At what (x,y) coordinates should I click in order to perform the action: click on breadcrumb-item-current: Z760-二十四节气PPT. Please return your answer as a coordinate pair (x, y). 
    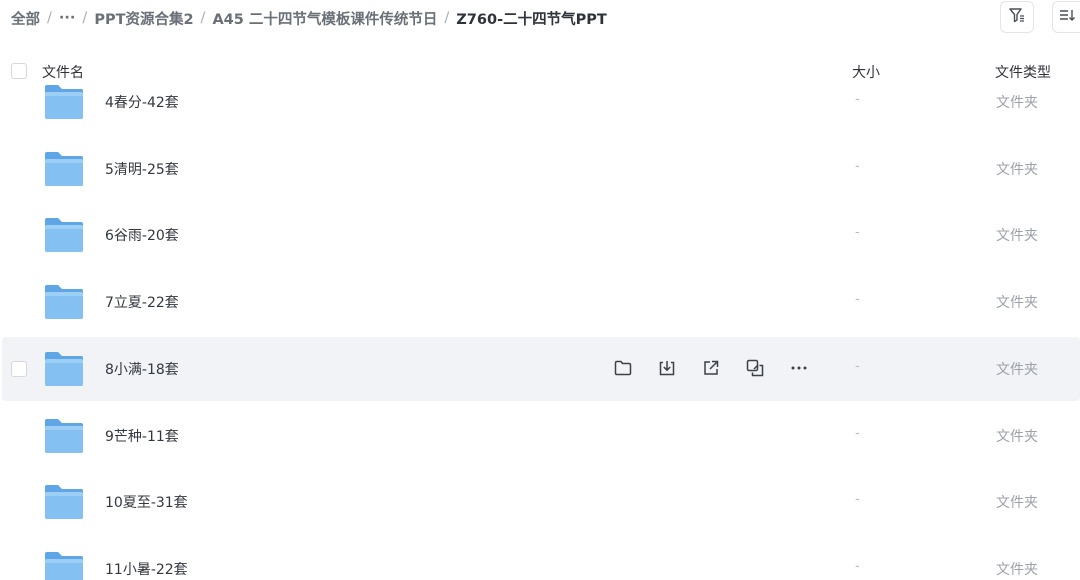
    Looking at the image, I should click on (531, 19).